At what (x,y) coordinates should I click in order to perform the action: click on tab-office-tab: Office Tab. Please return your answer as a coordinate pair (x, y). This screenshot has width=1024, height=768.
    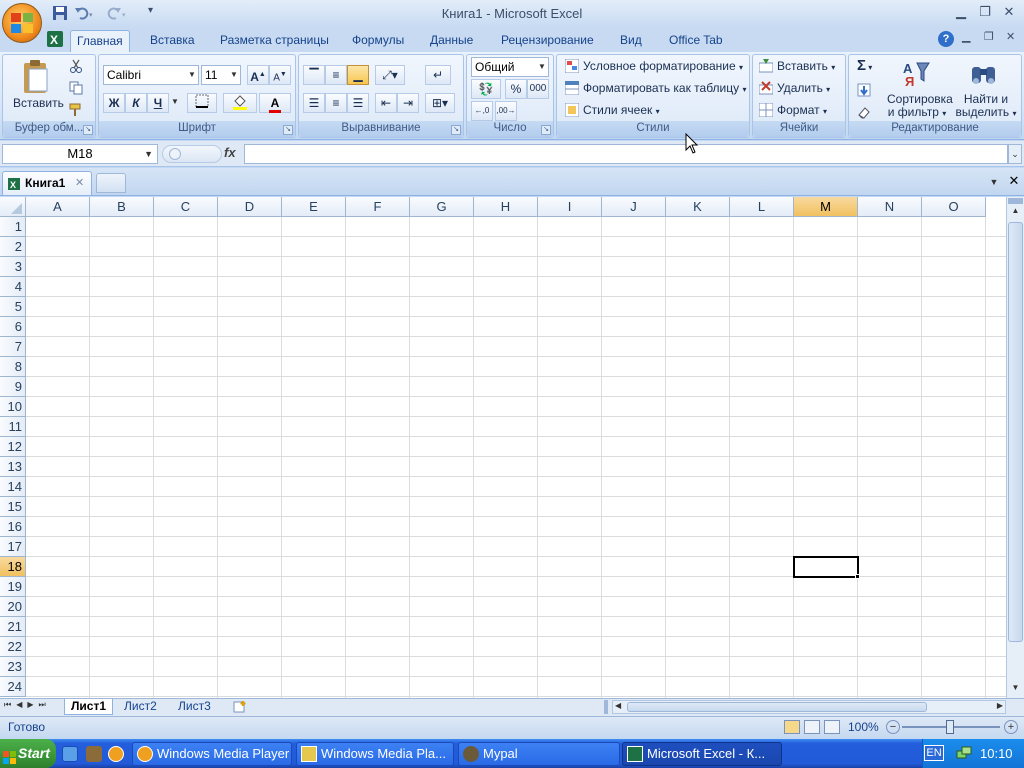
    Looking at the image, I should click on (696, 41).